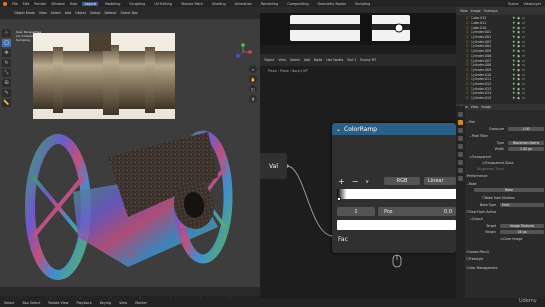  Describe the element at coordinates (505, 175) in the screenshot. I see `performance-header: › Performance` at that location.